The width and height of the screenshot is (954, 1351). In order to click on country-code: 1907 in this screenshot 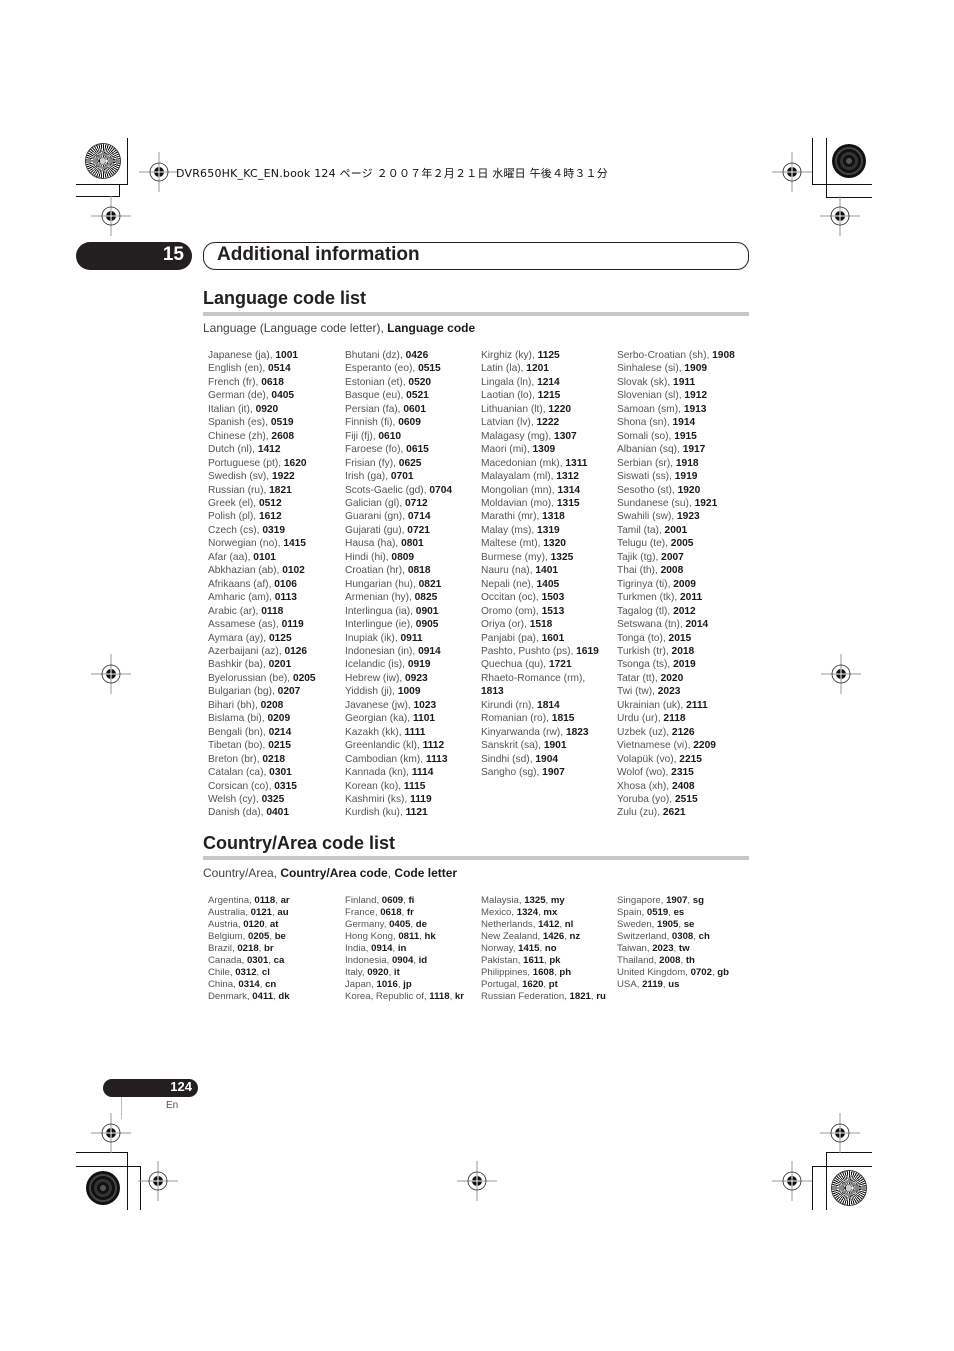, I will do `click(677, 900)`.